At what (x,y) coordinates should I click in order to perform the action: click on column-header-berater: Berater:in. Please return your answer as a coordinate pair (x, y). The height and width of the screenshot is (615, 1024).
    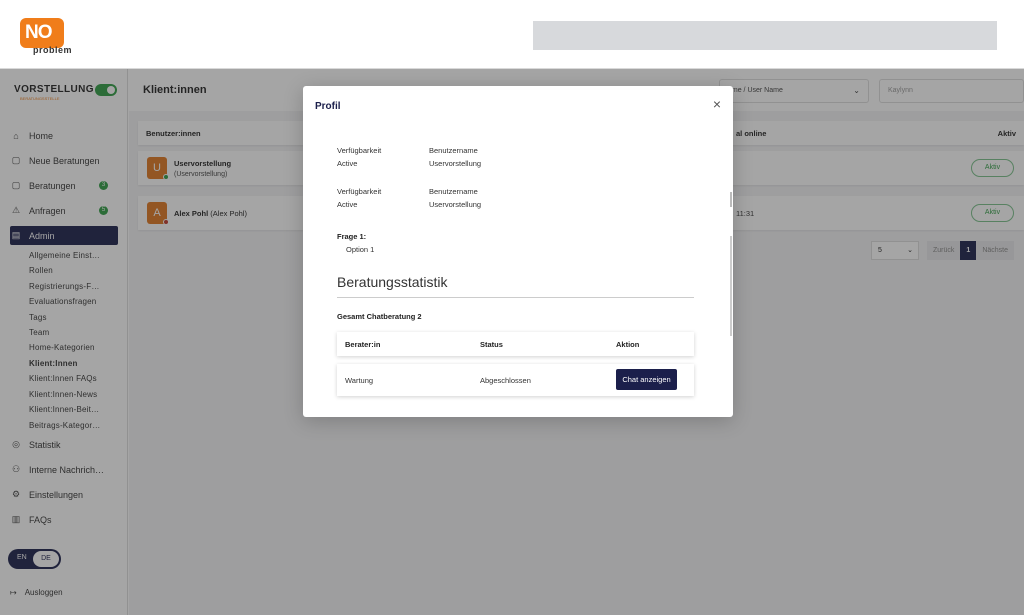
    Looking at the image, I should click on (363, 344).